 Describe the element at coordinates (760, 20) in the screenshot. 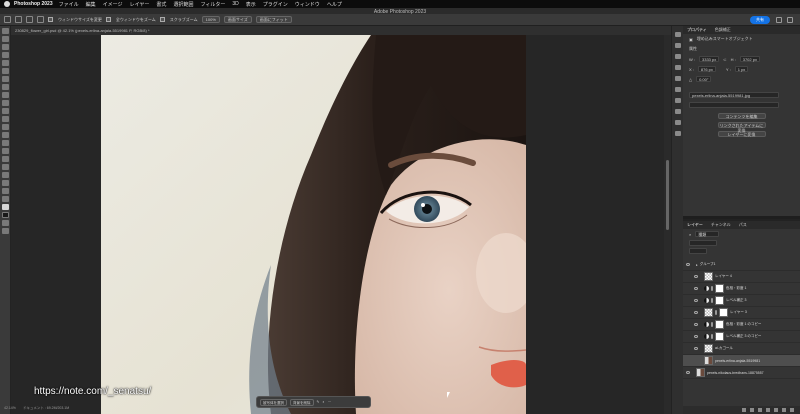

I see `share-button: 共有` at that location.